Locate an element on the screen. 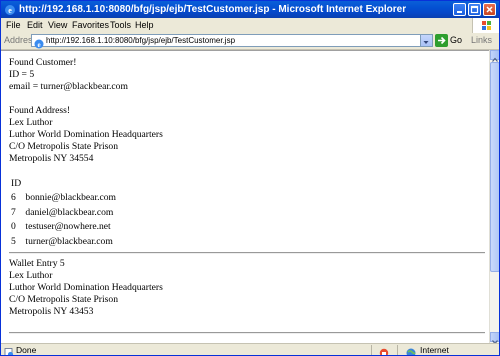  table-row: 0 testuser@nowhere.net is located at coordinates (247, 227).